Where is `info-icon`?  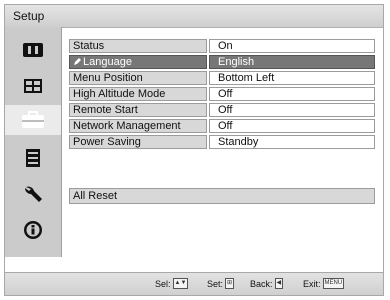
info-icon is located at coordinates (33, 230).